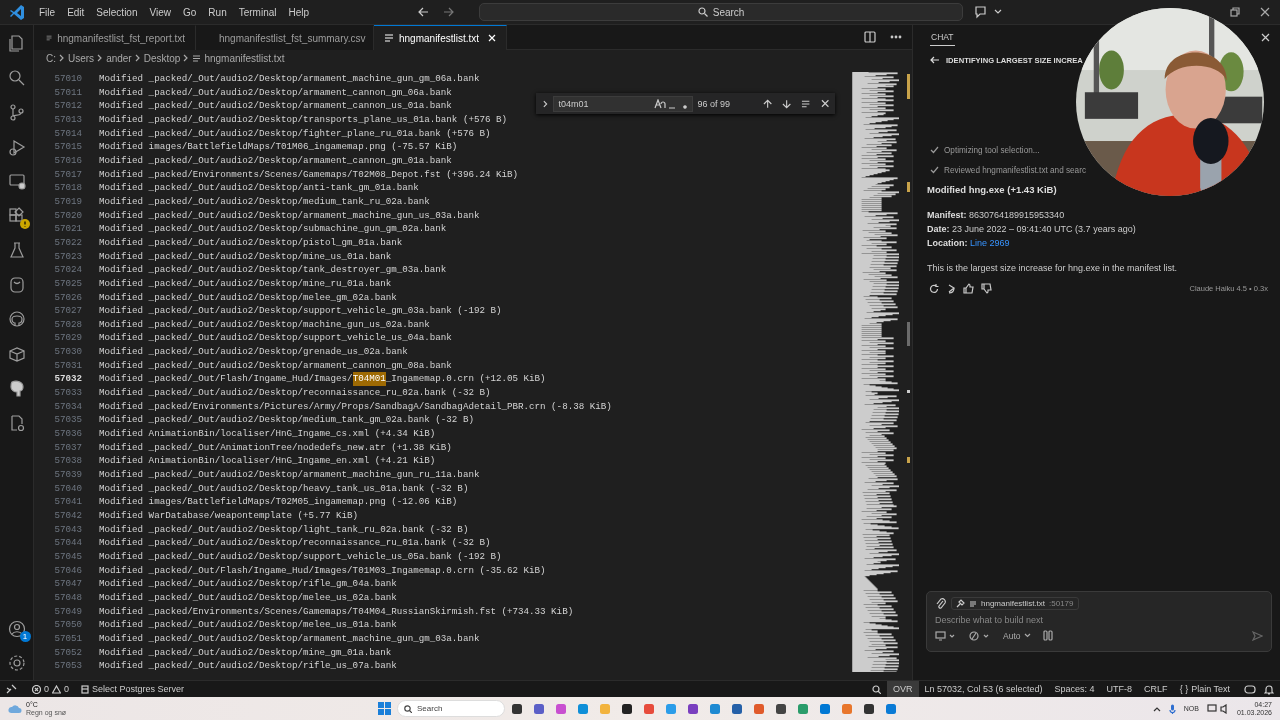  What do you see at coordinates (1235, 12) in the screenshot?
I see `restore-icon` at bounding box center [1235, 12].